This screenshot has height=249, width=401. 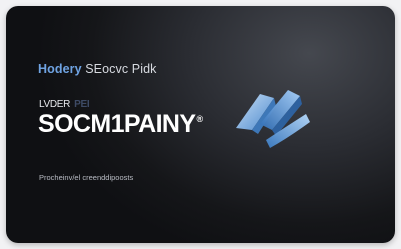 I want to click on registered-mark: ®, so click(x=199, y=119).